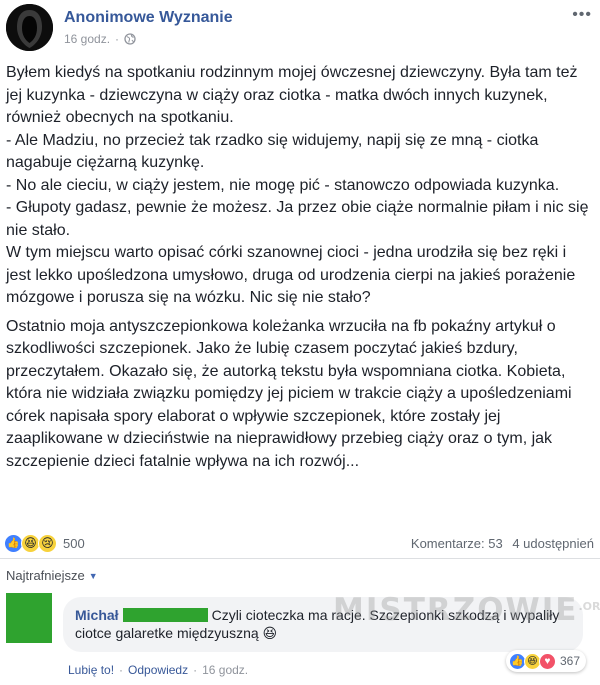  Describe the element at coordinates (130, 39) in the screenshot. I see `globe-icon` at that location.